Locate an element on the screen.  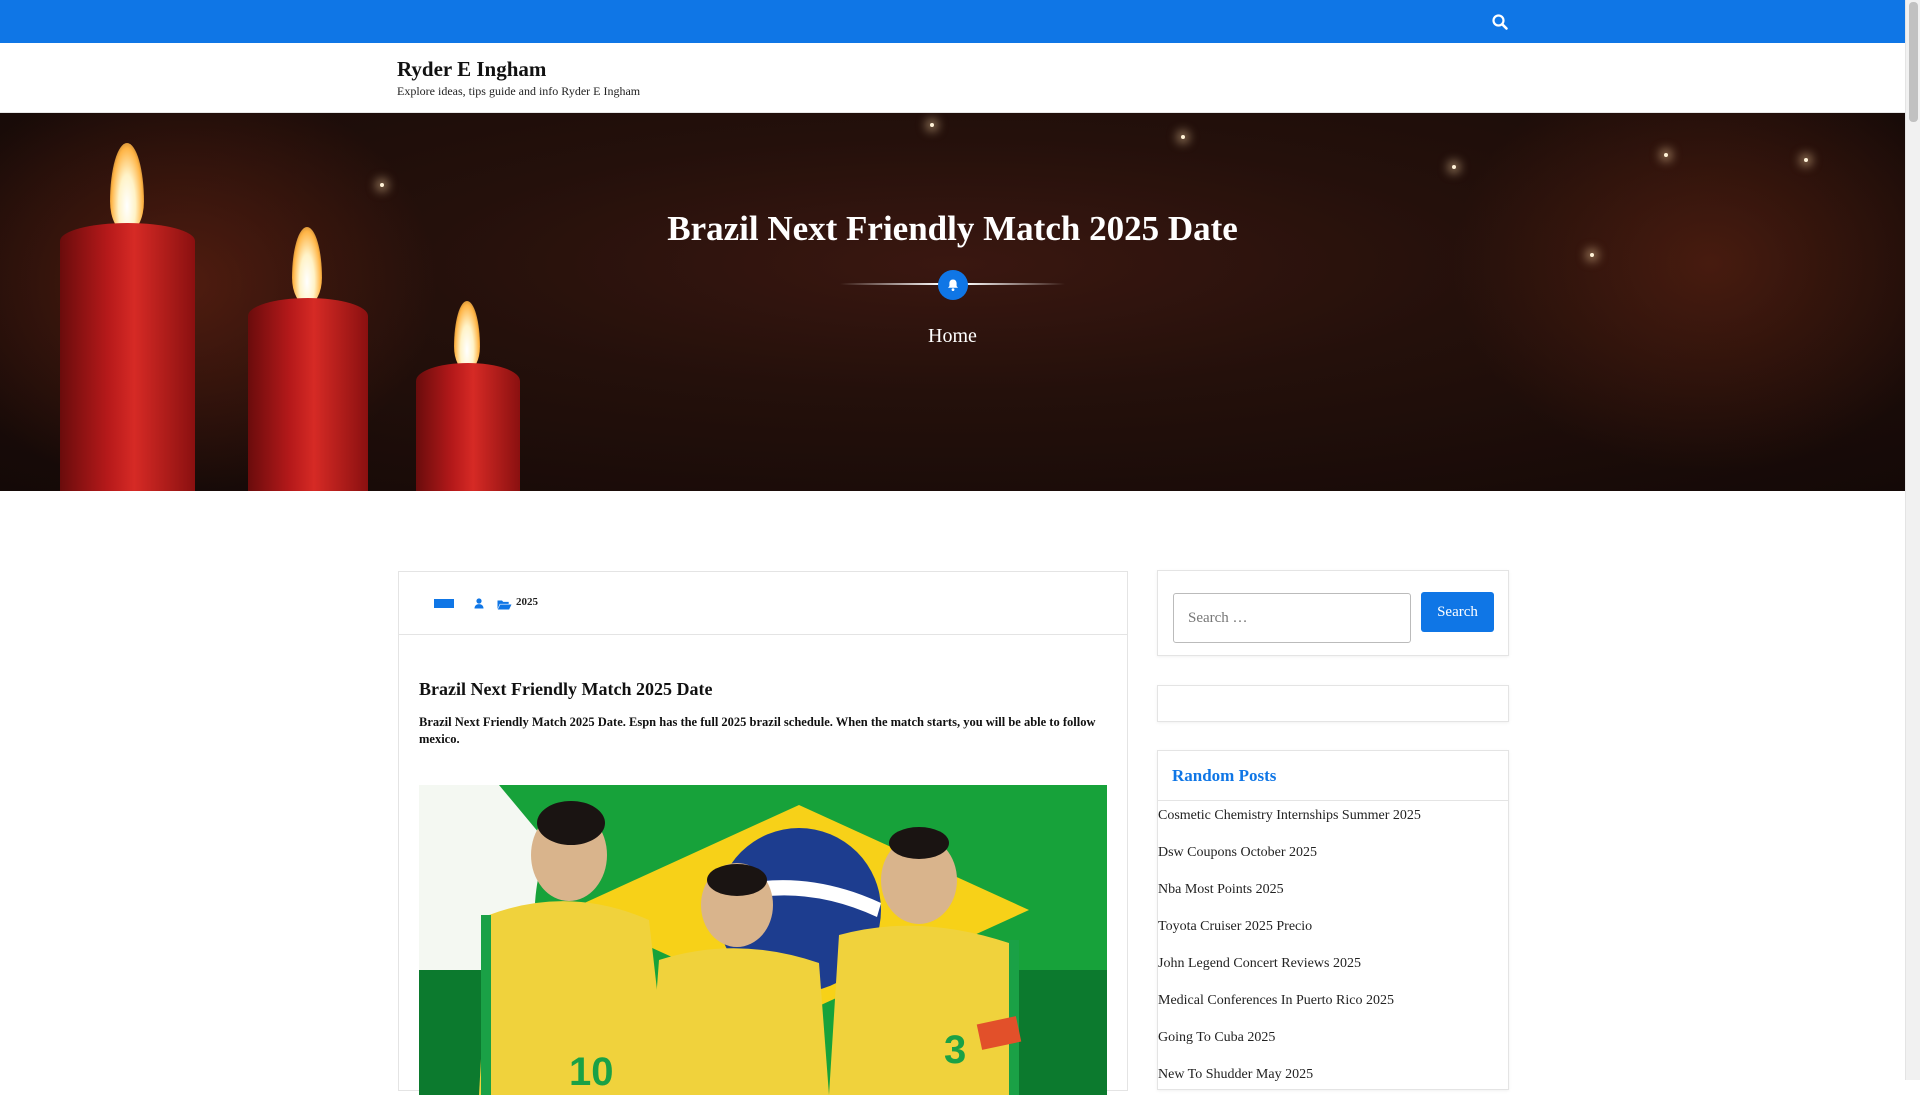
breadcrumb-home: Home is located at coordinates (952, 336).